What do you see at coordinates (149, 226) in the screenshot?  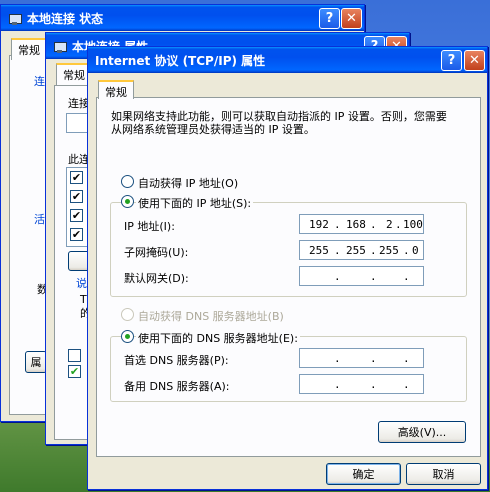 I see `ip-address-label: IP 地址(I):` at bounding box center [149, 226].